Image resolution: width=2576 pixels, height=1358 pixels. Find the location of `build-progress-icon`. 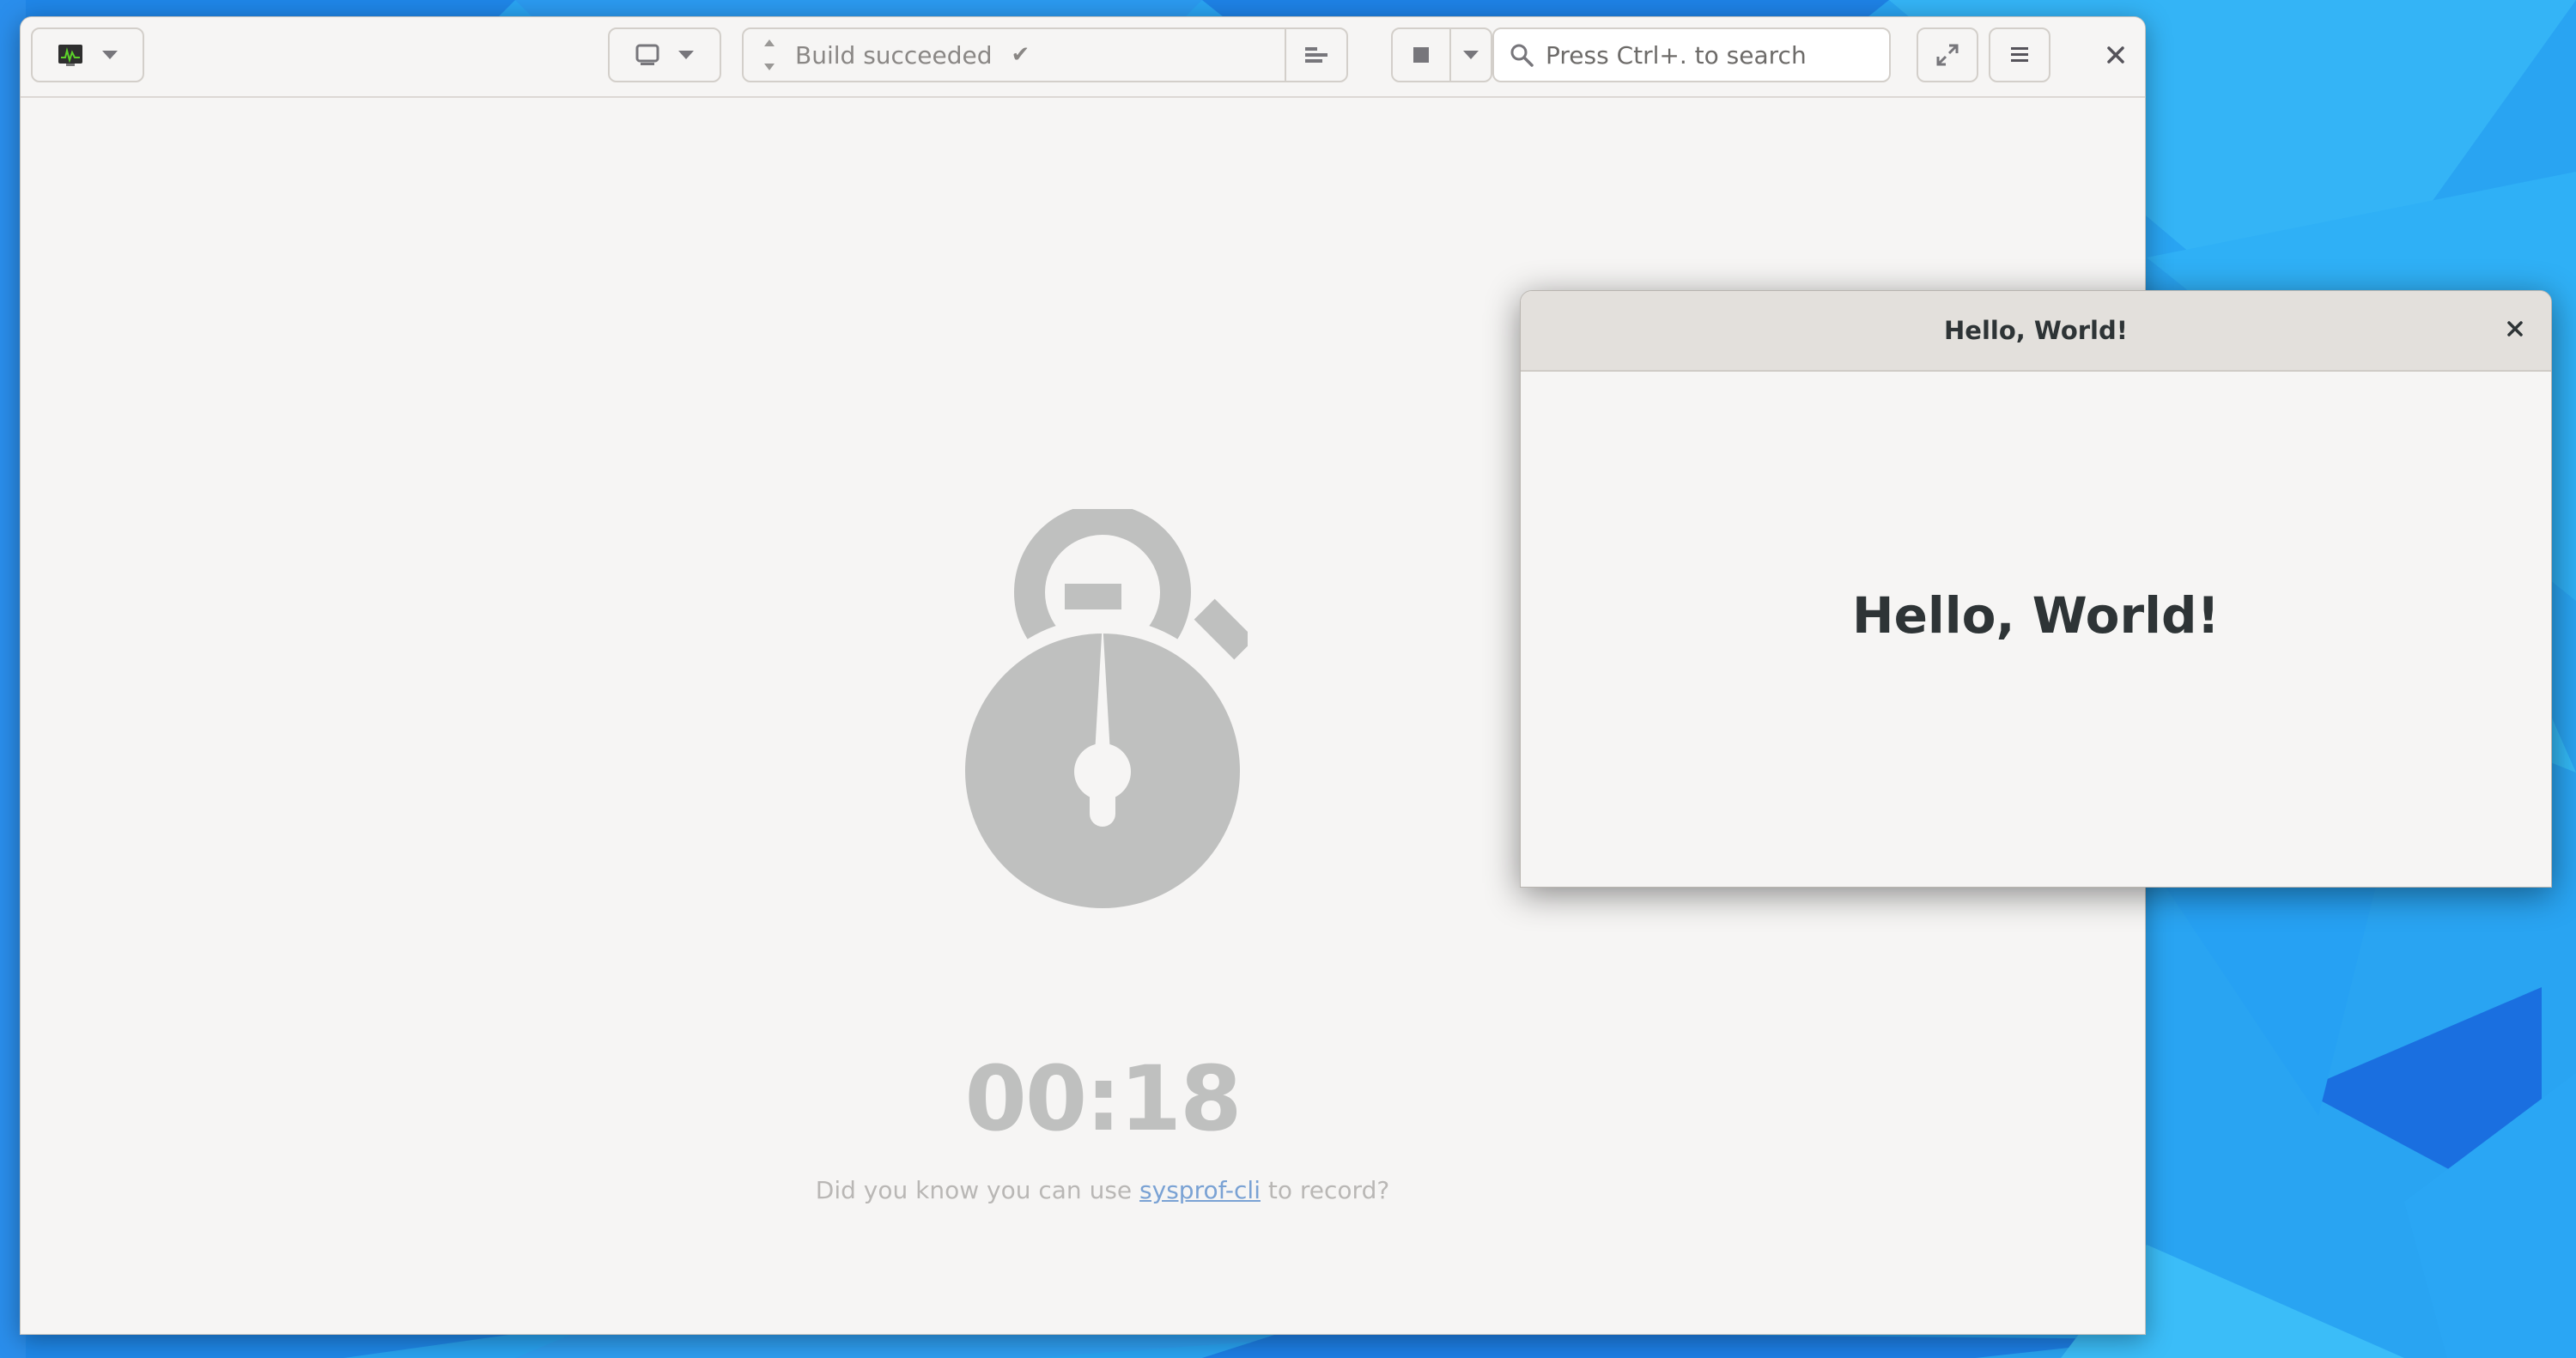

build-progress-icon is located at coordinates (770, 55).